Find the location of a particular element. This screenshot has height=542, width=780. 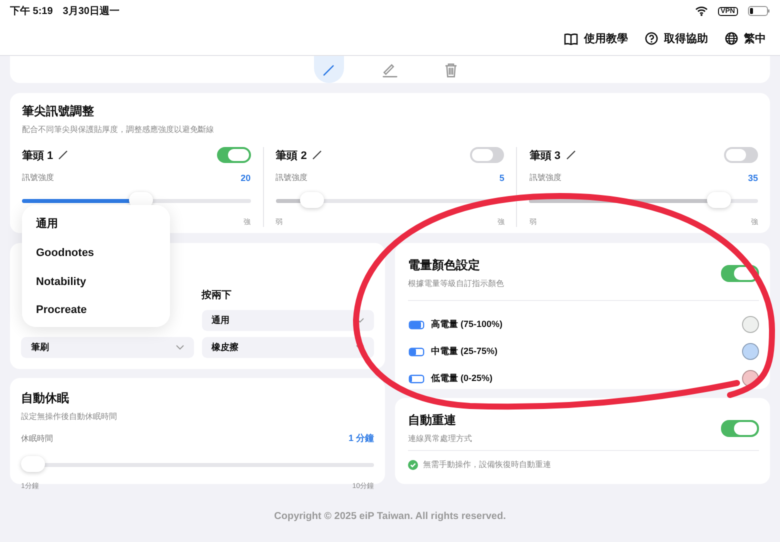

card-subtitle: 根據電量等級自訂指示顏色 is located at coordinates (456, 283).